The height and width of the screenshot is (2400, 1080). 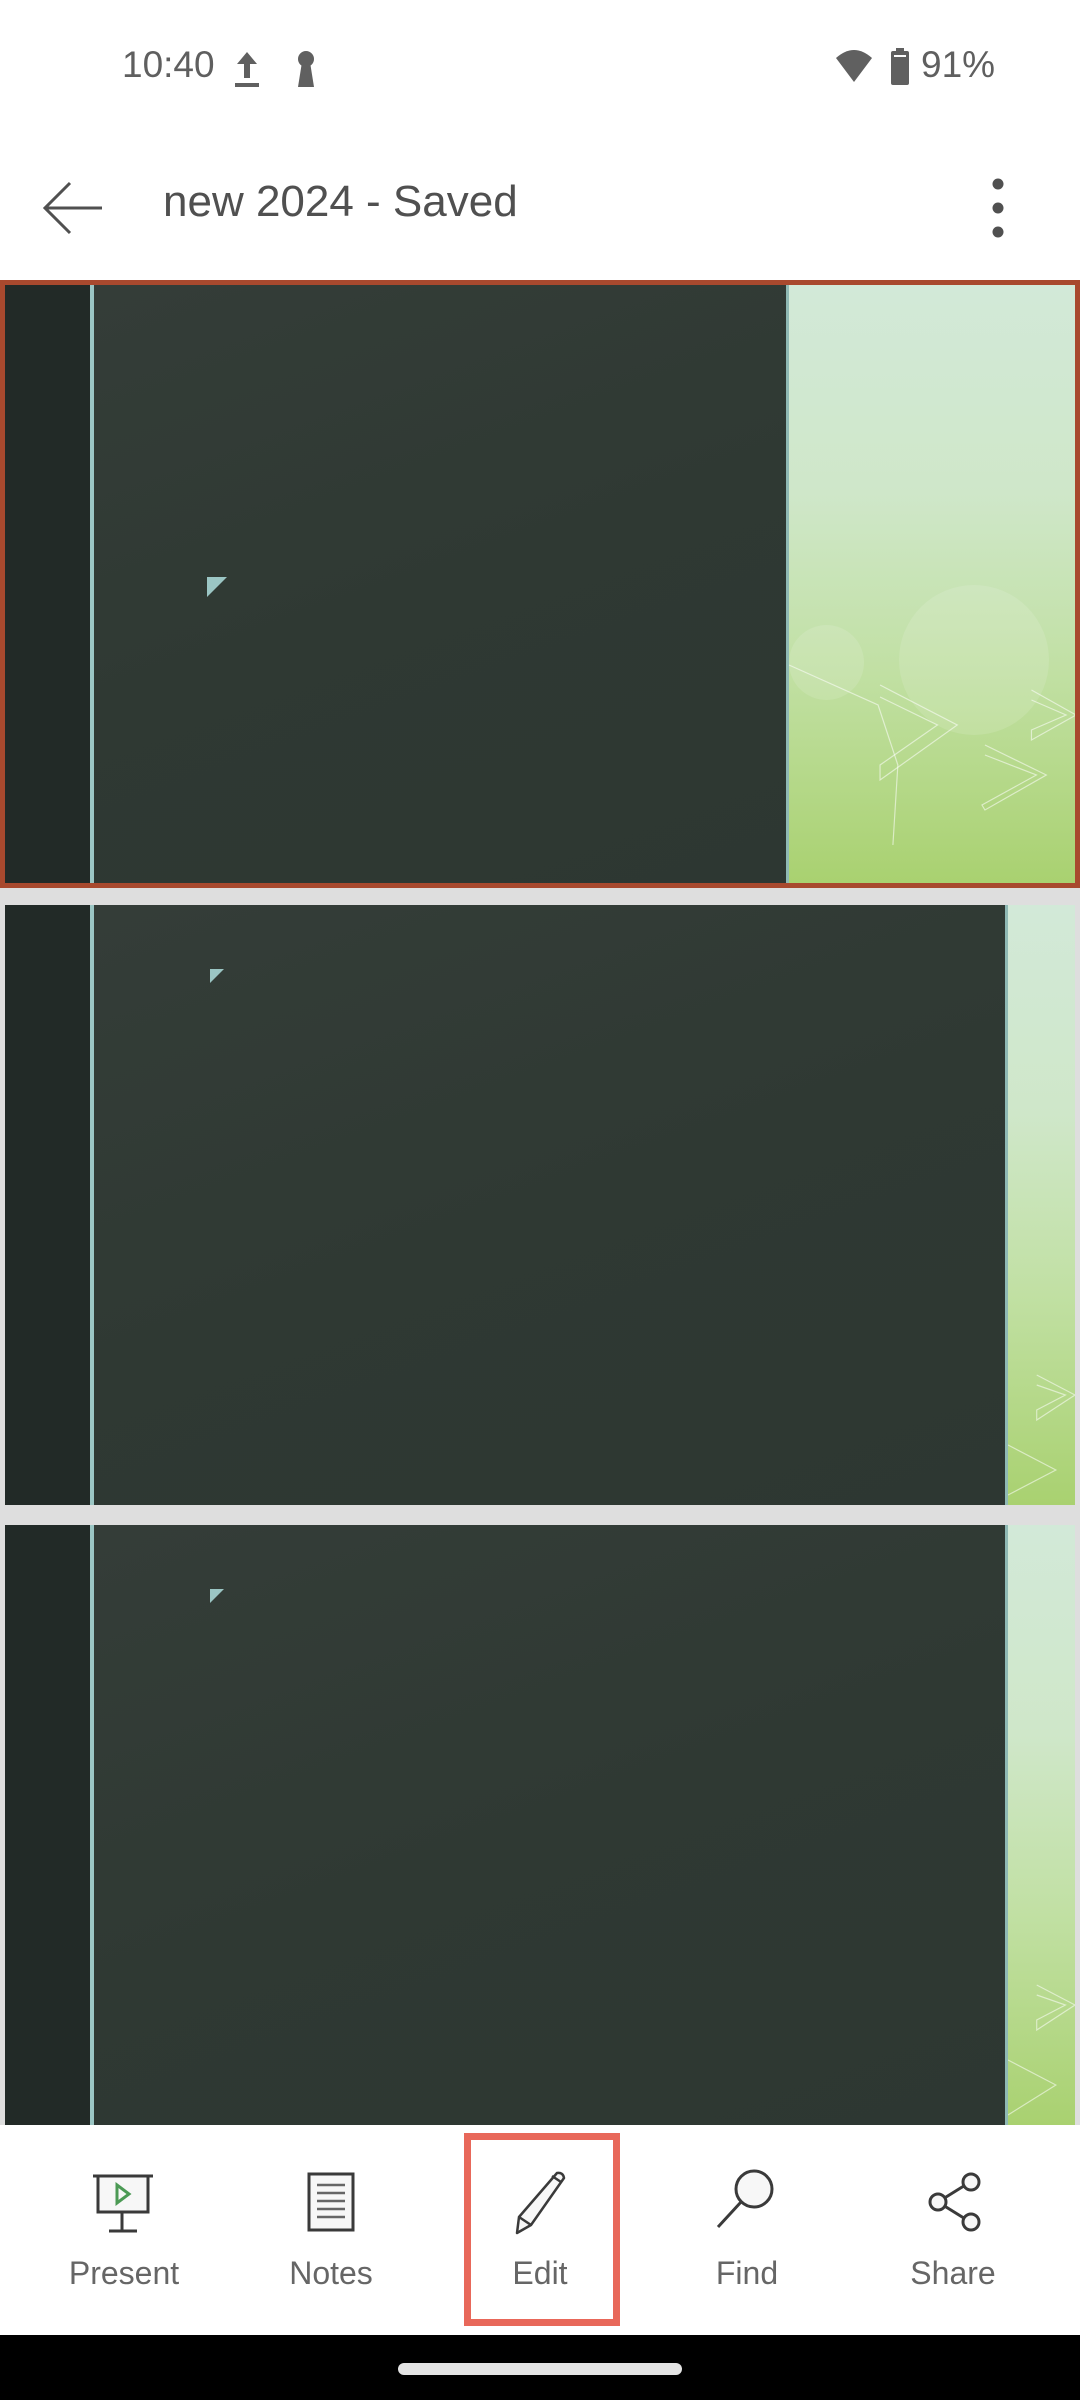 What do you see at coordinates (331, 2273) in the screenshot?
I see `notes-label: Notes` at bounding box center [331, 2273].